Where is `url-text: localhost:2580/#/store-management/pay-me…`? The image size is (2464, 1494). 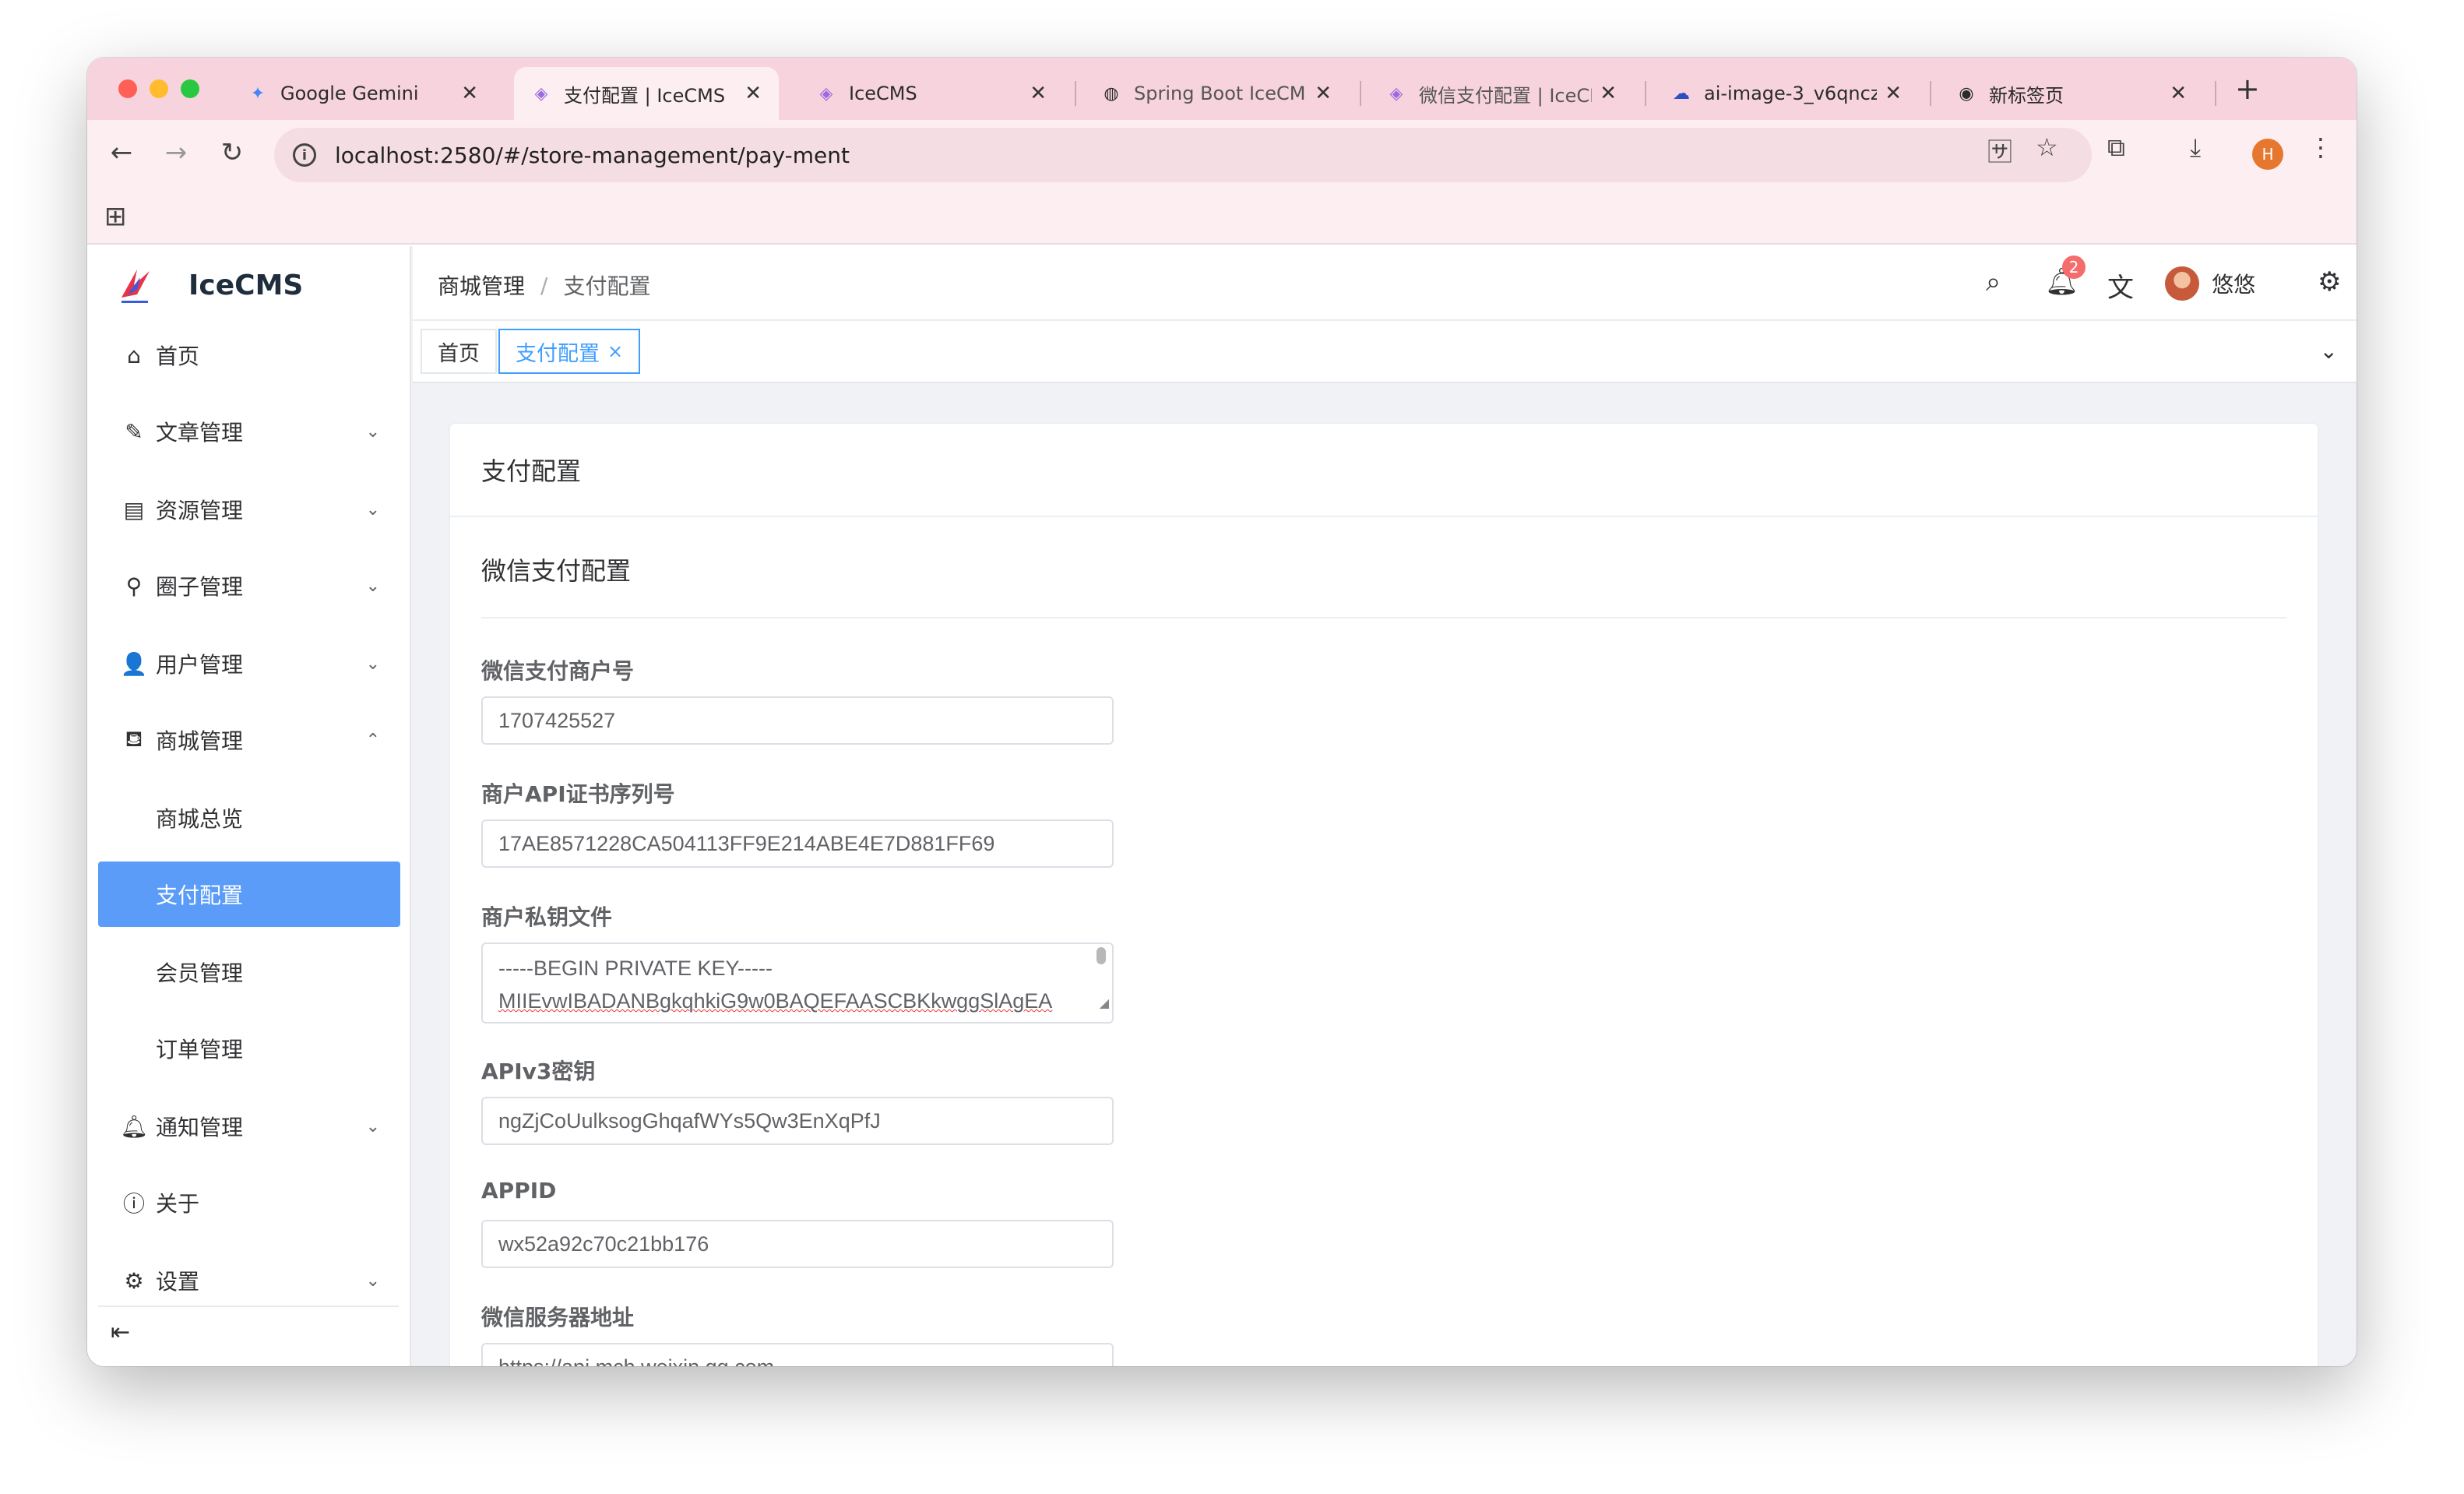 url-text: localhost:2580/#/store-management/pay-me… is located at coordinates (593, 155).